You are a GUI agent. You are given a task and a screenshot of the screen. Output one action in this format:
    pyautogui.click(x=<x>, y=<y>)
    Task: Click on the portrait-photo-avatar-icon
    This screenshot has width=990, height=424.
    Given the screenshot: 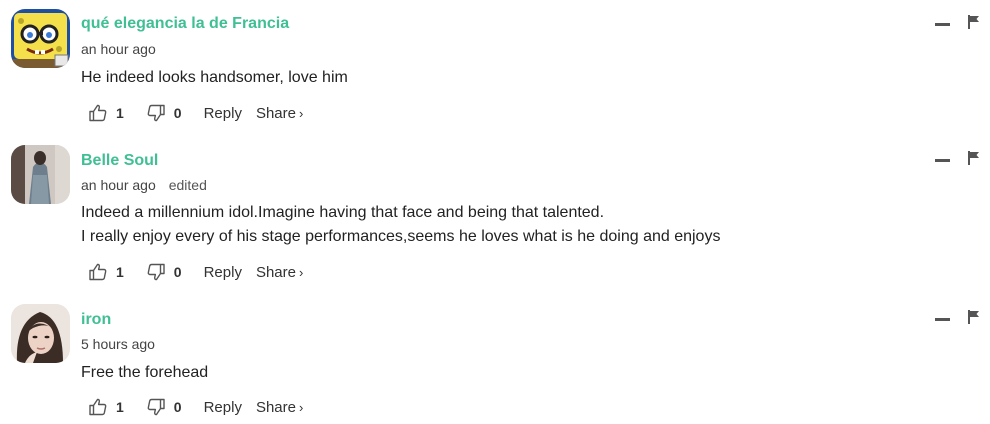 What is the action you would take?
    pyautogui.click(x=40, y=333)
    